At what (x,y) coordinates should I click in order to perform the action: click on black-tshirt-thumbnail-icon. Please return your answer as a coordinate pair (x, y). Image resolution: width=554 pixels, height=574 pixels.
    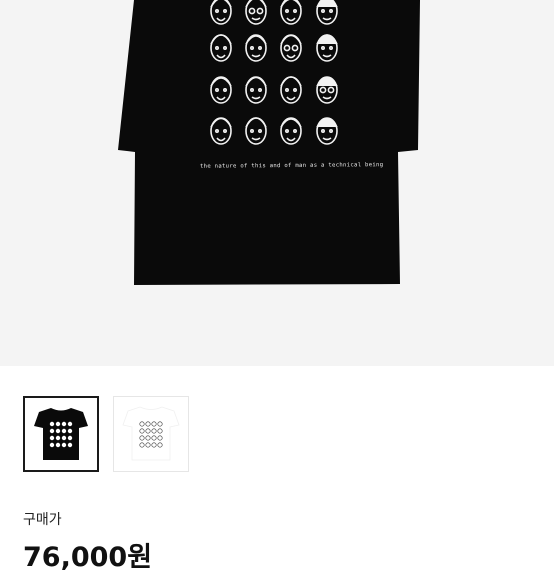
    Looking at the image, I should click on (61, 434).